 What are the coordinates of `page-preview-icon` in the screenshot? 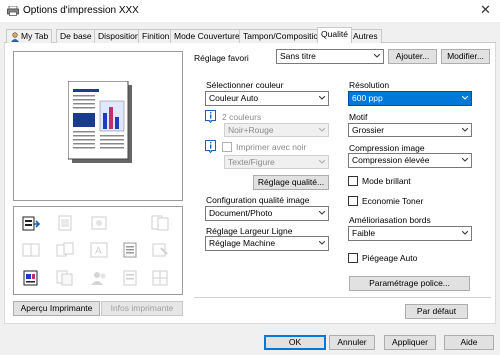 It's located at (100, 122).